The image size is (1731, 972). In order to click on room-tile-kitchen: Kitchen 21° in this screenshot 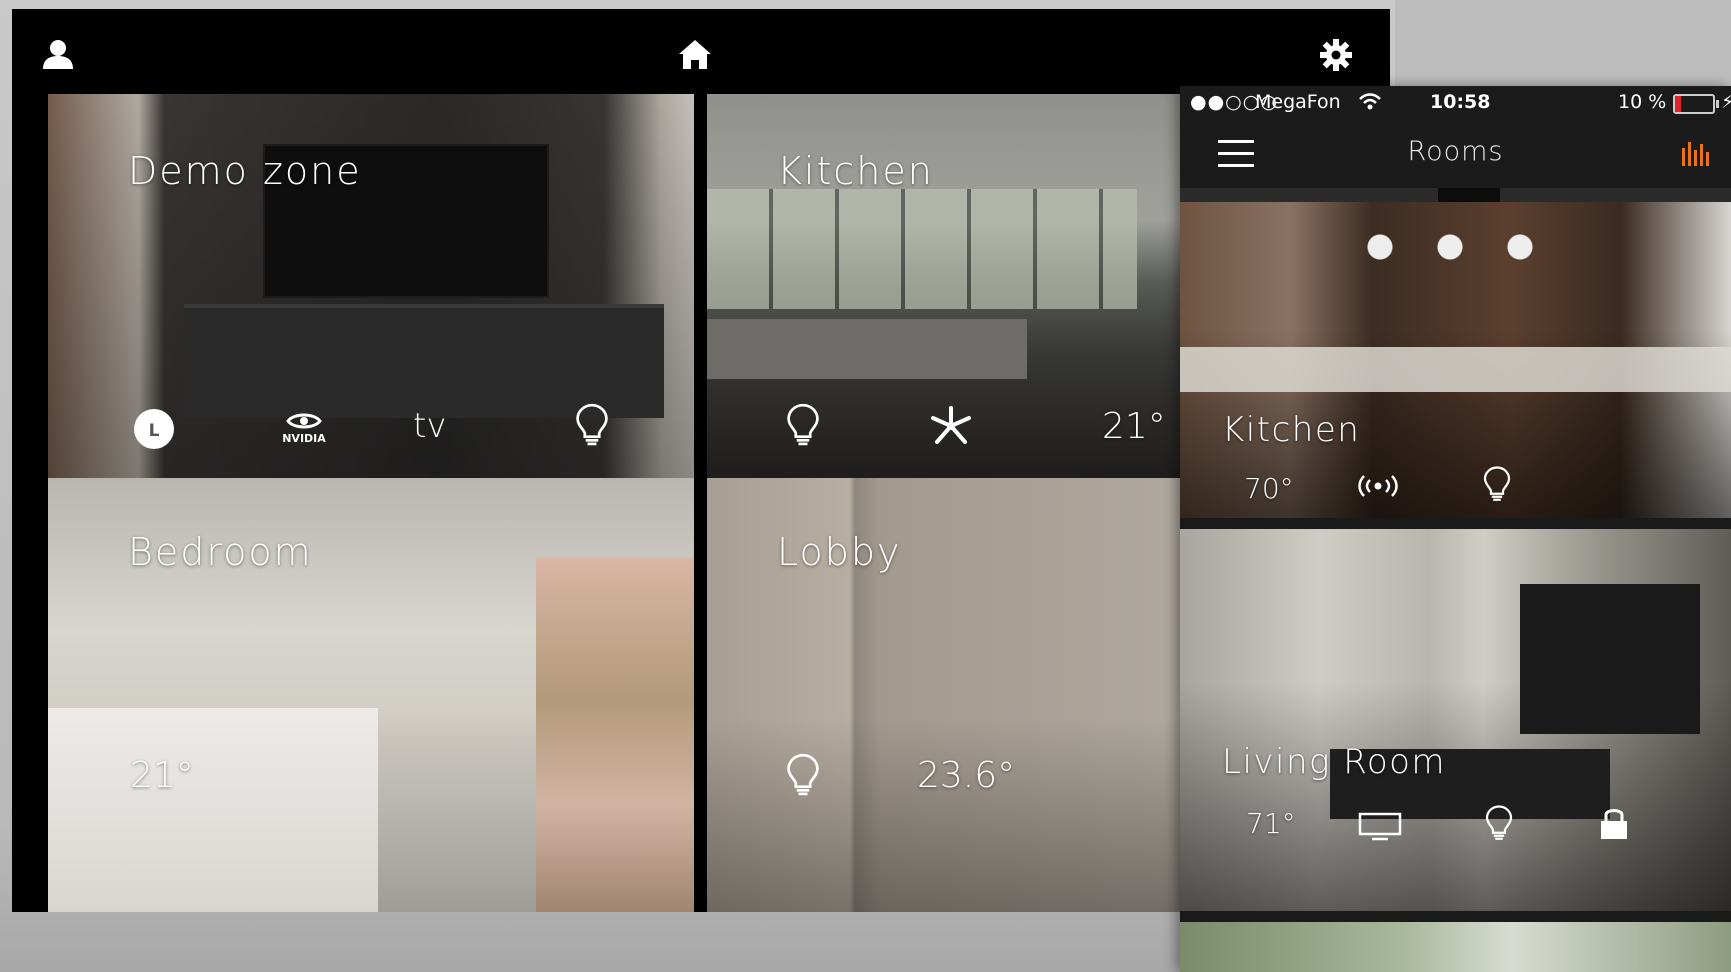, I will do `click(962, 304)`.